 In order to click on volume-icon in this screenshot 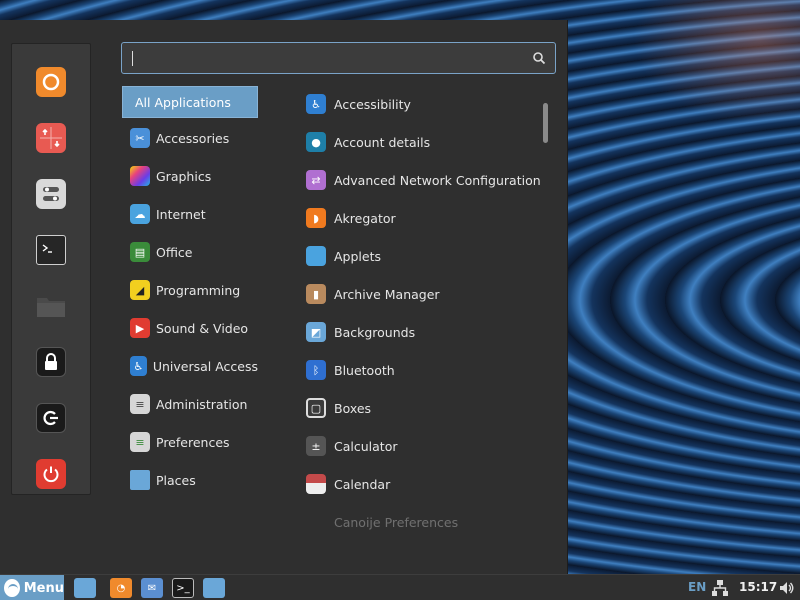, I will do `click(787, 588)`.